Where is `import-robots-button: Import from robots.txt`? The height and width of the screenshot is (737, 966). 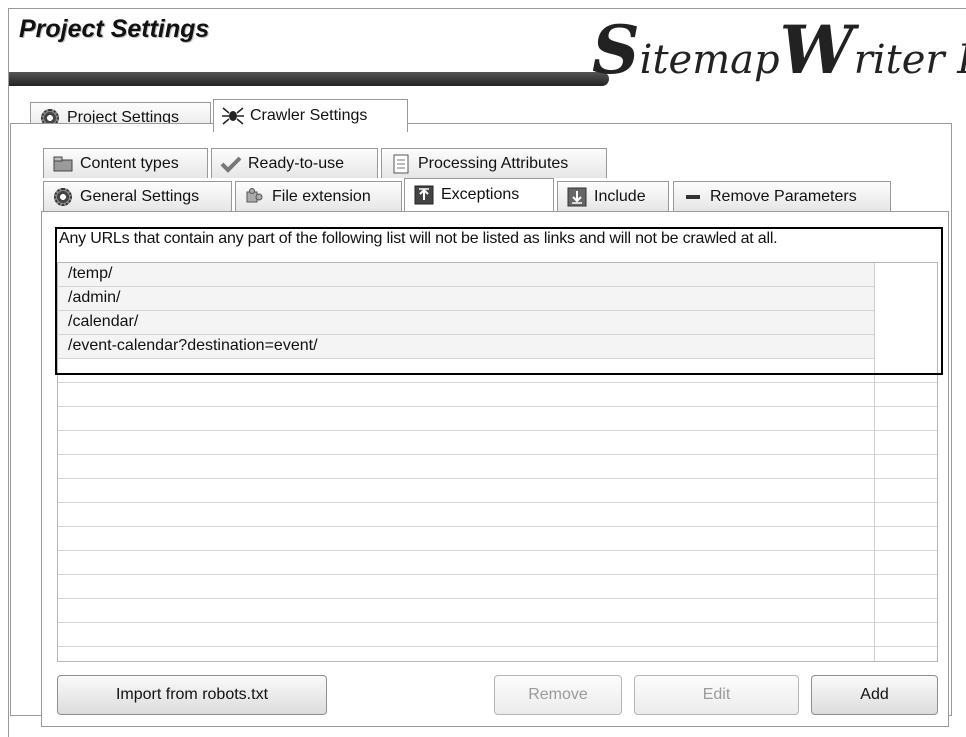
import-robots-button: Import from robots.txt is located at coordinates (192, 695).